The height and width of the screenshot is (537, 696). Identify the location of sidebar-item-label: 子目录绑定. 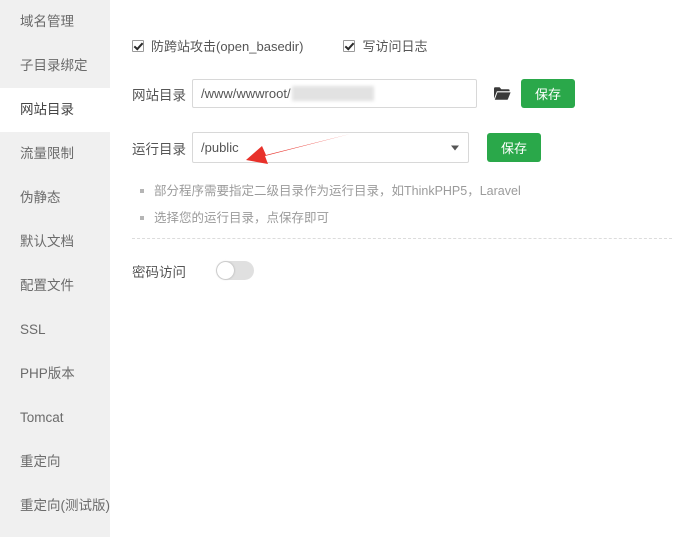
(54, 65).